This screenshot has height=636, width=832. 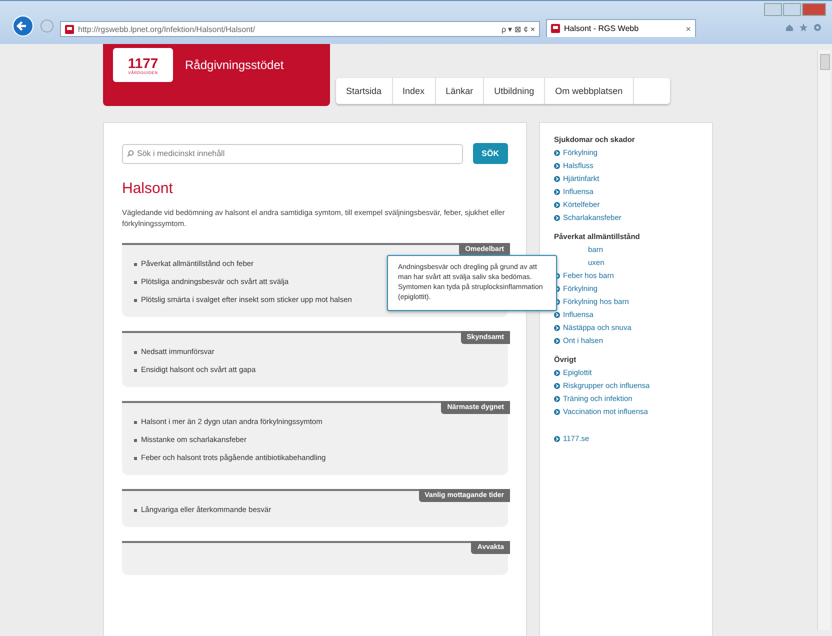 I want to click on site-title: Rådgivningsstödet, so click(x=234, y=65).